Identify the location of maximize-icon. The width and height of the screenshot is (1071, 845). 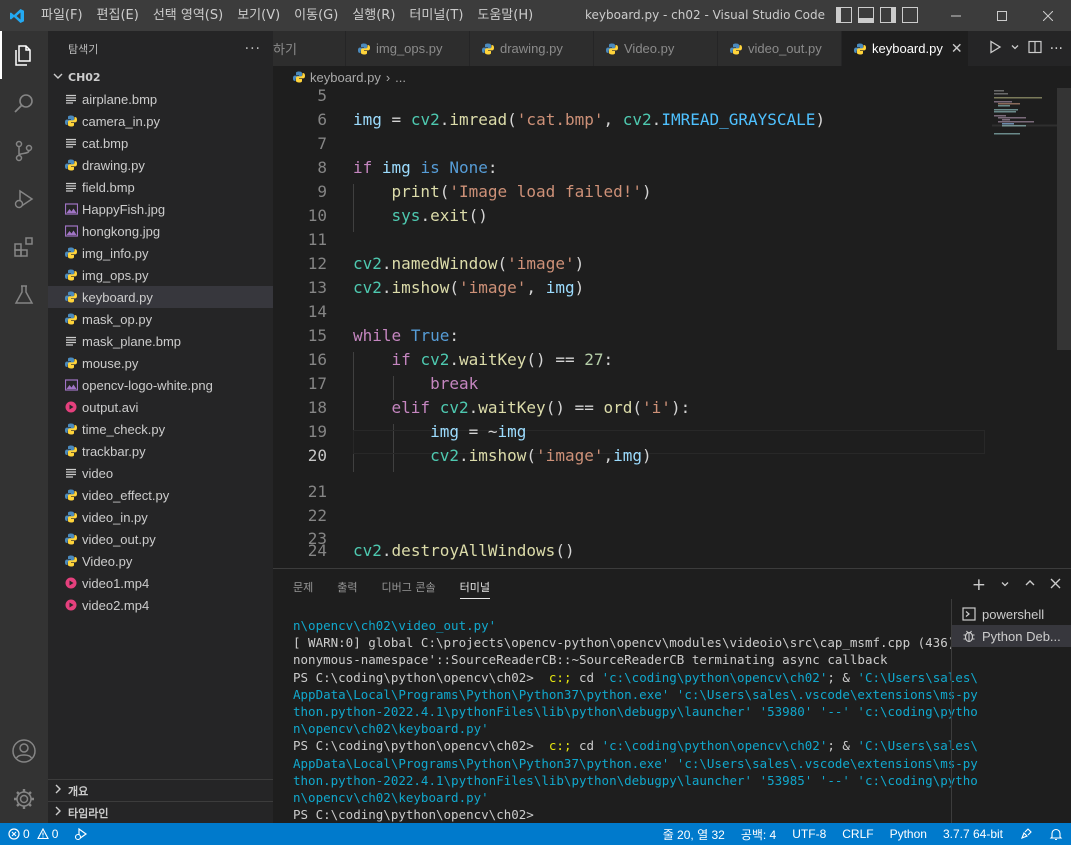
(1002, 15).